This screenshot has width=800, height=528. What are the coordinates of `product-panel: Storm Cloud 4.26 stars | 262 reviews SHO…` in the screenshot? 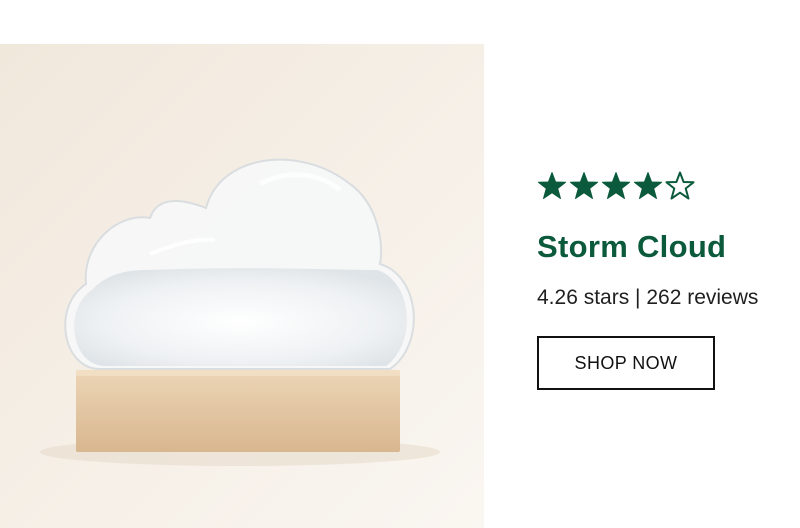 It's located at (668, 280).